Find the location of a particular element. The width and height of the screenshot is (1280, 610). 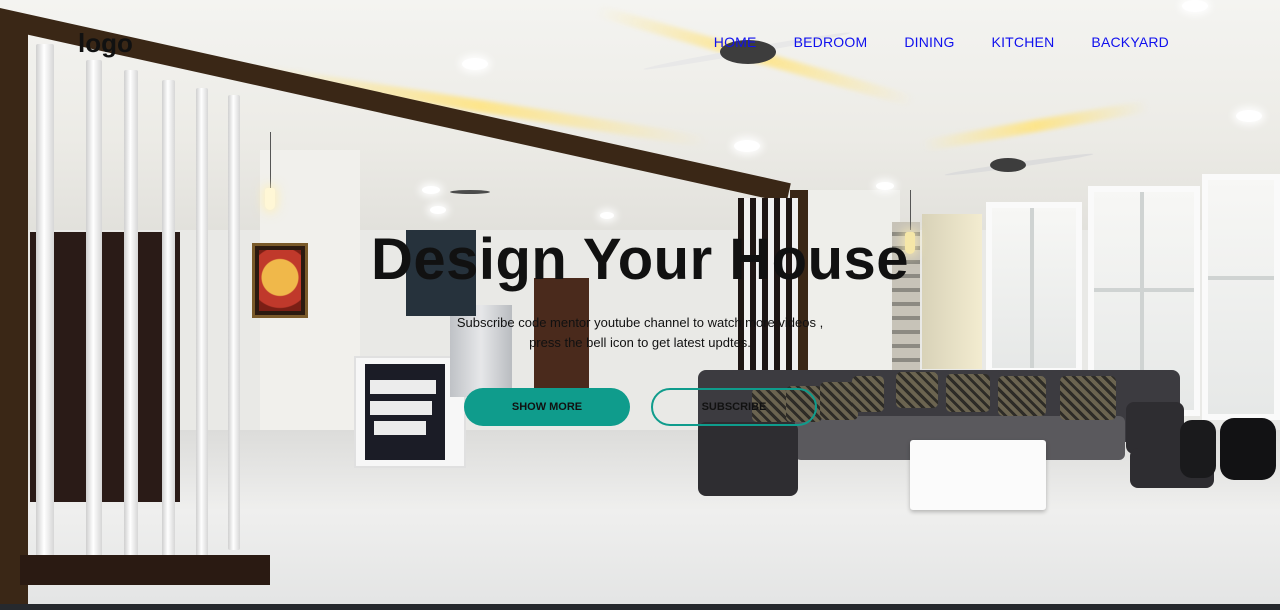

hero-title: Design Your House is located at coordinates (640, 259).